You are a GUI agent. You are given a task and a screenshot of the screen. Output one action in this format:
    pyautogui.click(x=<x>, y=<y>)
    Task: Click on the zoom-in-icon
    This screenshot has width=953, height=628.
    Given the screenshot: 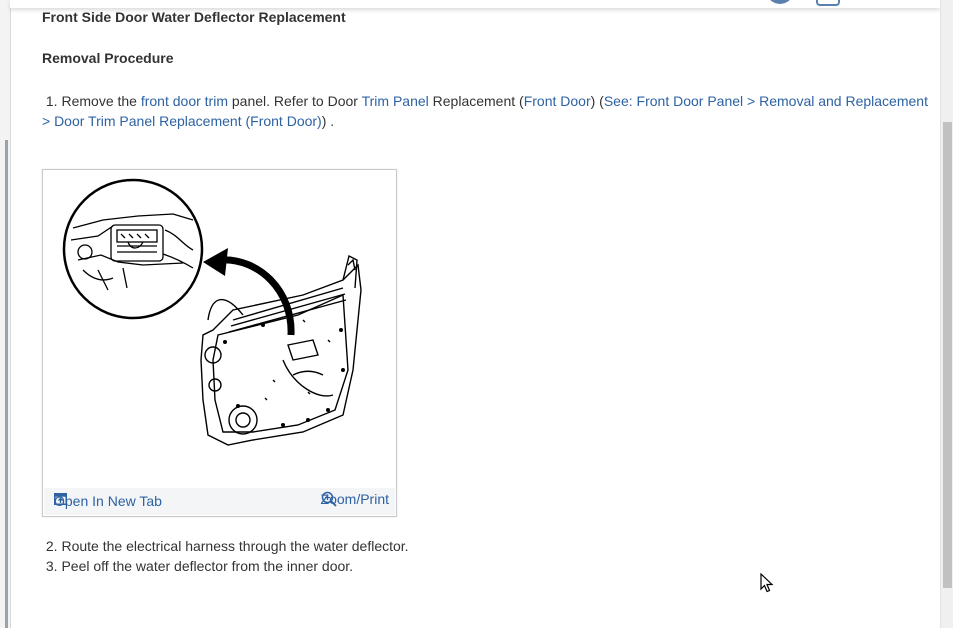 What is the action you would take?
    pyautogui.click(x=329, y=499)
    